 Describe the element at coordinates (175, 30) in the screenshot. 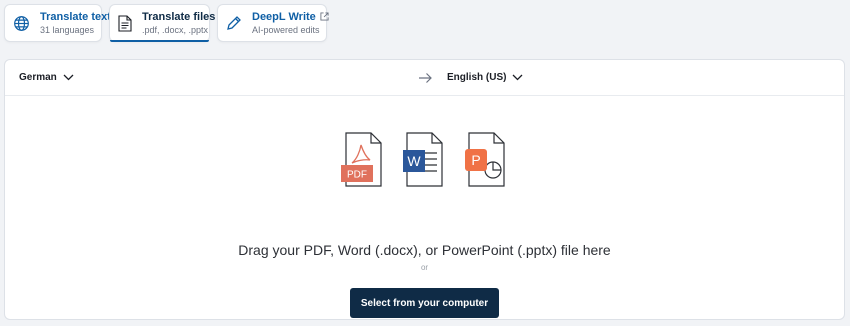

I see `tab-translate-files-subtitle: .pdf, .docx, .pptx` at that location.